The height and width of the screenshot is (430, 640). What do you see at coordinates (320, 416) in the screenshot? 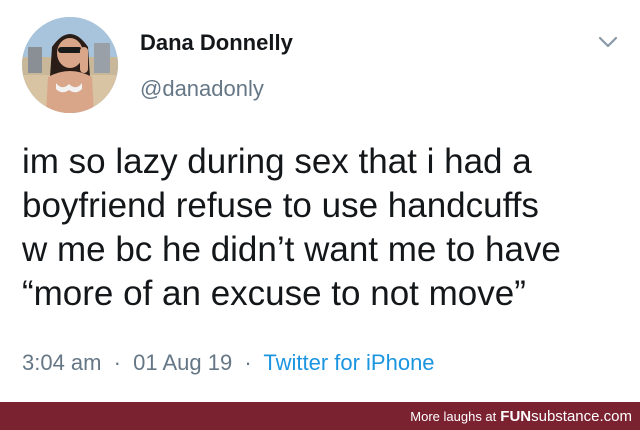
I see `watermark-footer: More laughs at FUNsubstance.com` at bounding box center [320, 416].